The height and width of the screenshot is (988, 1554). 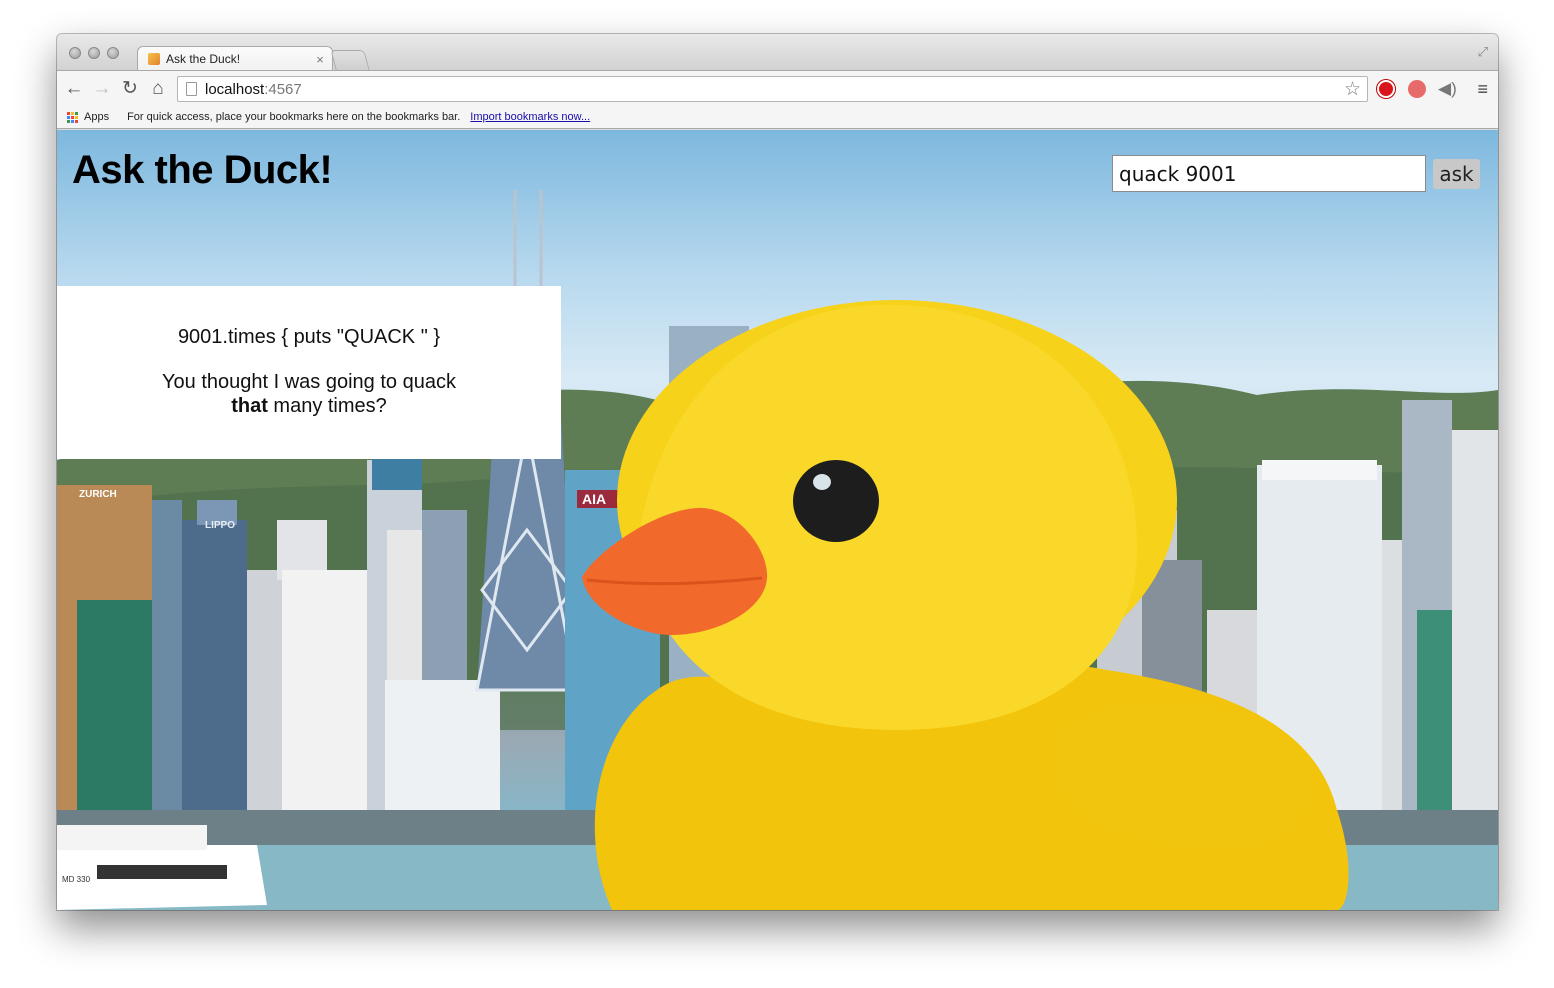 What do you see at coordinates (1482, 89) in the screenshot?
I see `menu-icon: ≡` at bounding box center [1482, 89].